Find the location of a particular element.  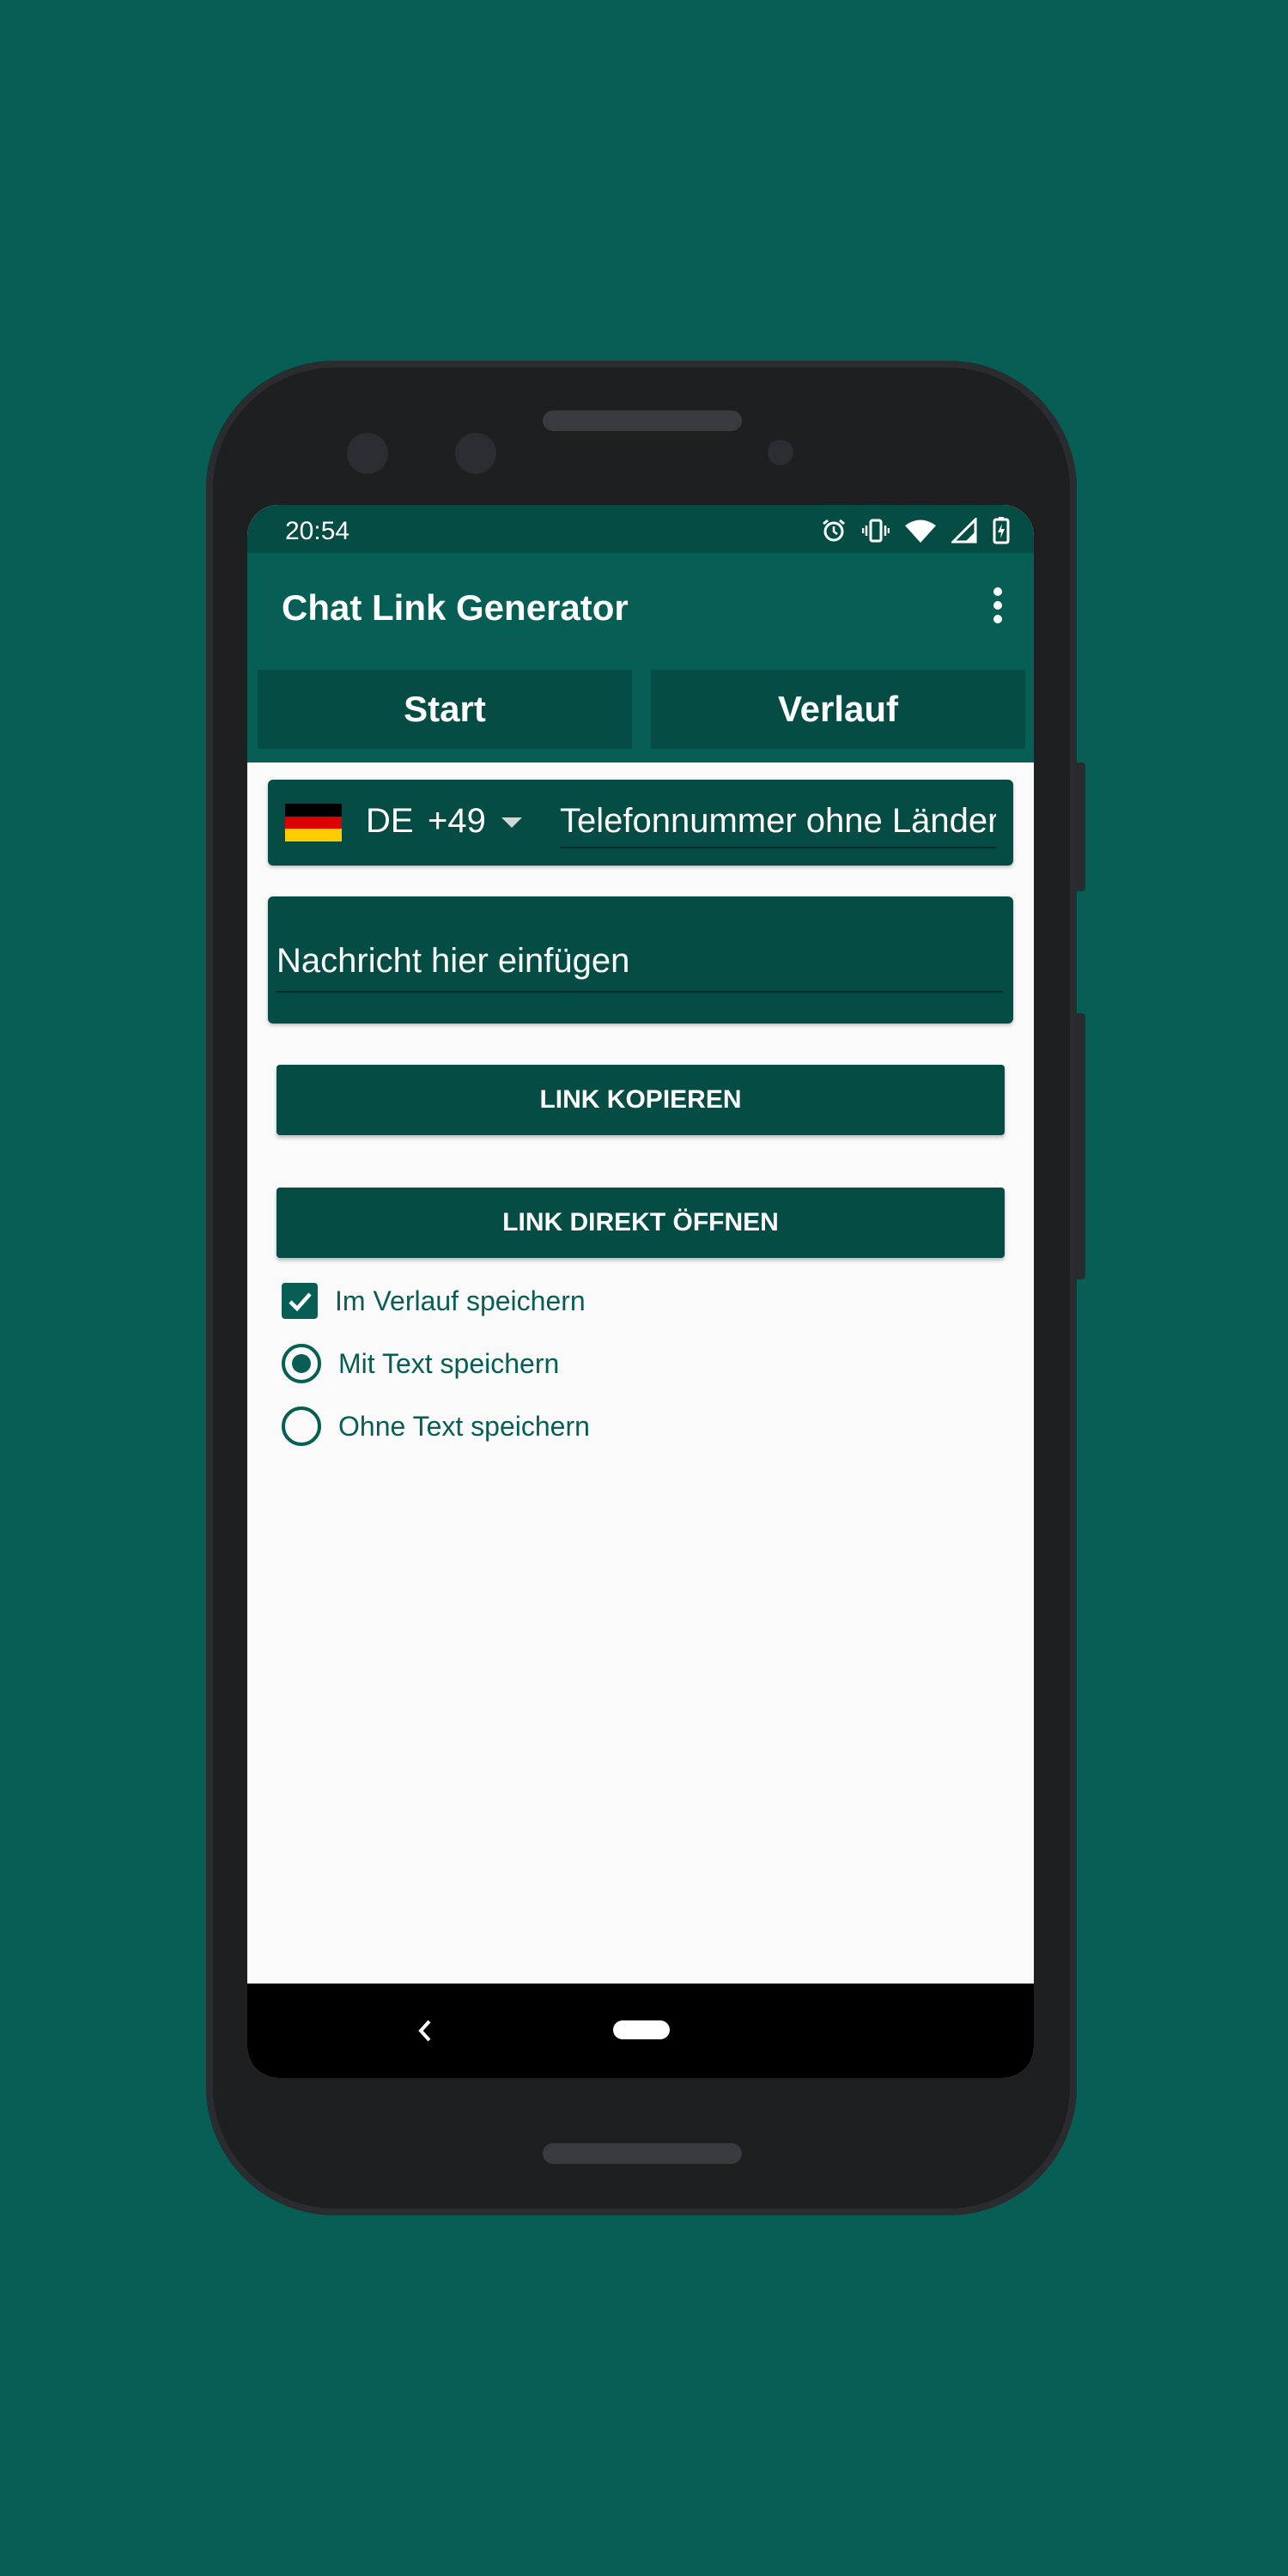

status-bar: 20:54 is located at coordinates (640, 529).